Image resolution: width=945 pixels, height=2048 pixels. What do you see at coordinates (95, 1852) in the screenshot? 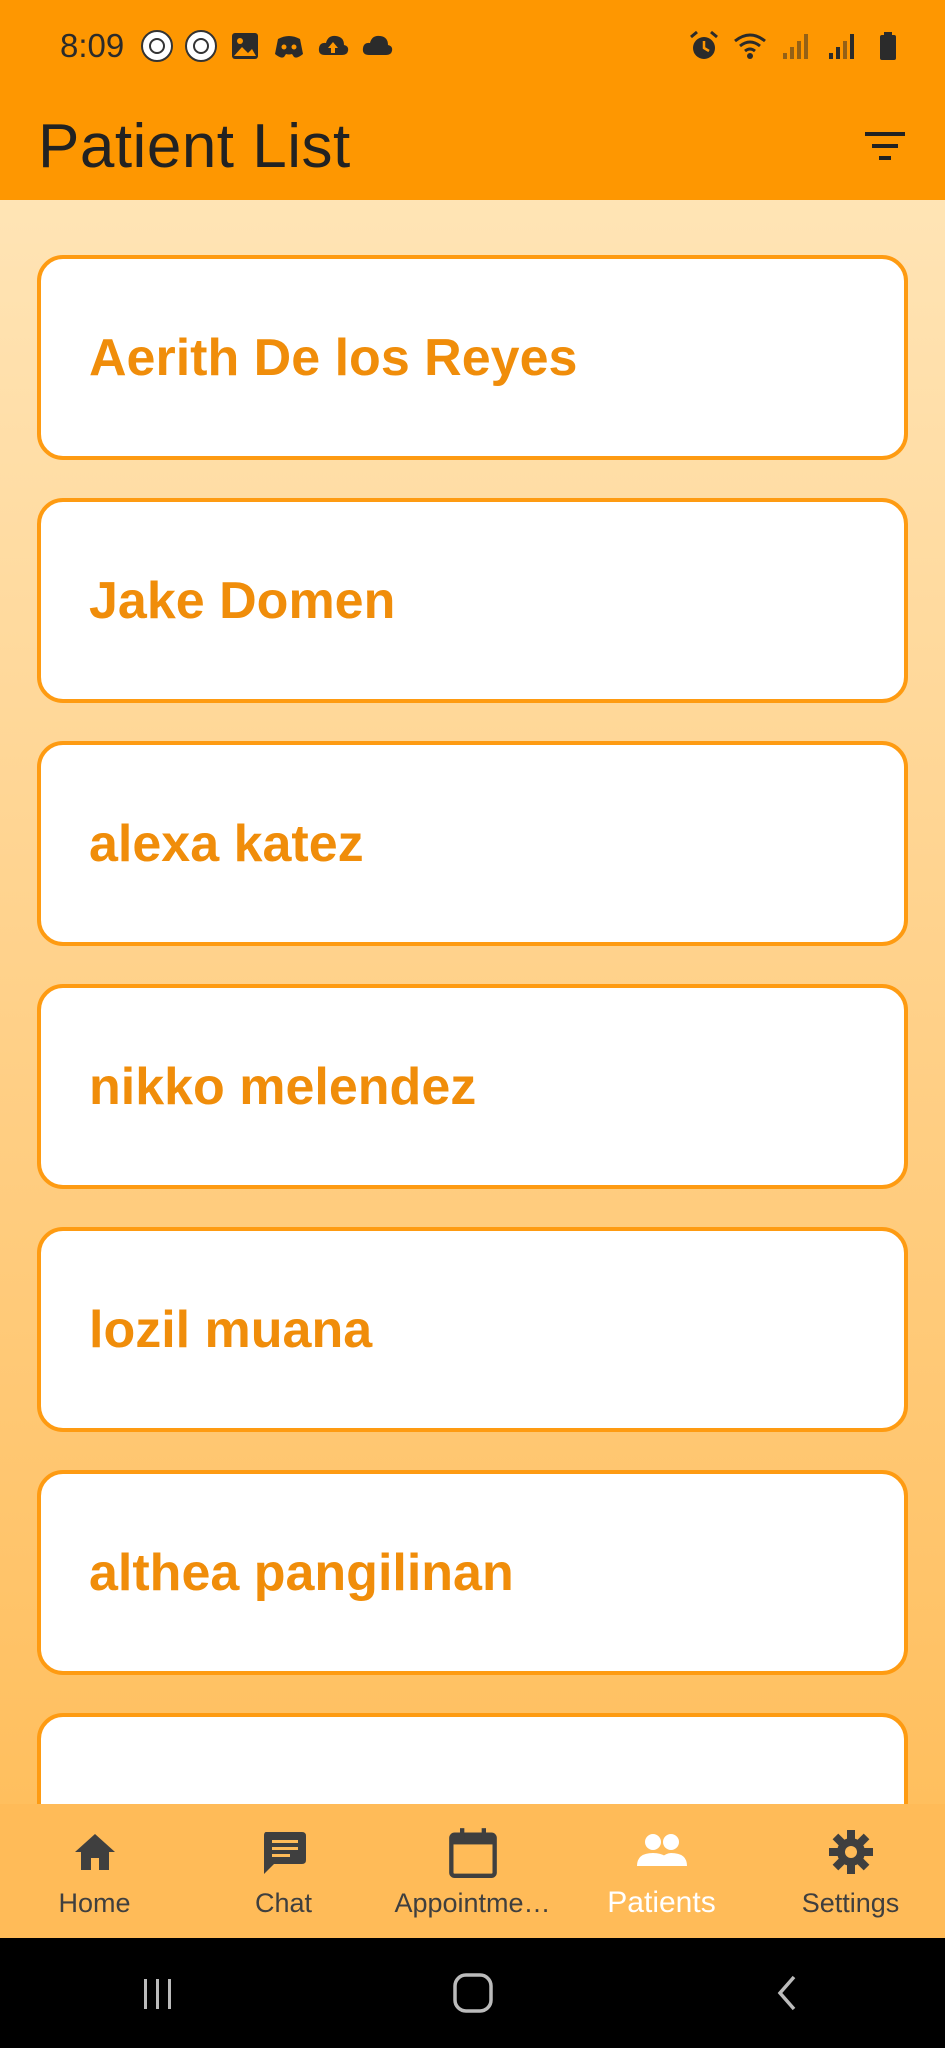
I see `home-icon` at bounding box center [95, 1852].